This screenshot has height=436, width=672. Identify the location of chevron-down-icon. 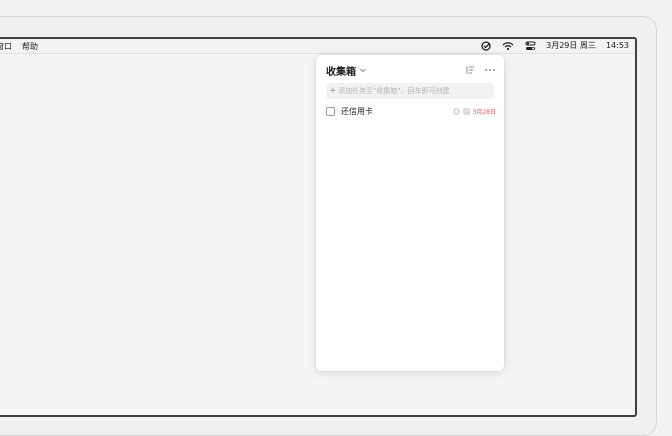
(363, 70).